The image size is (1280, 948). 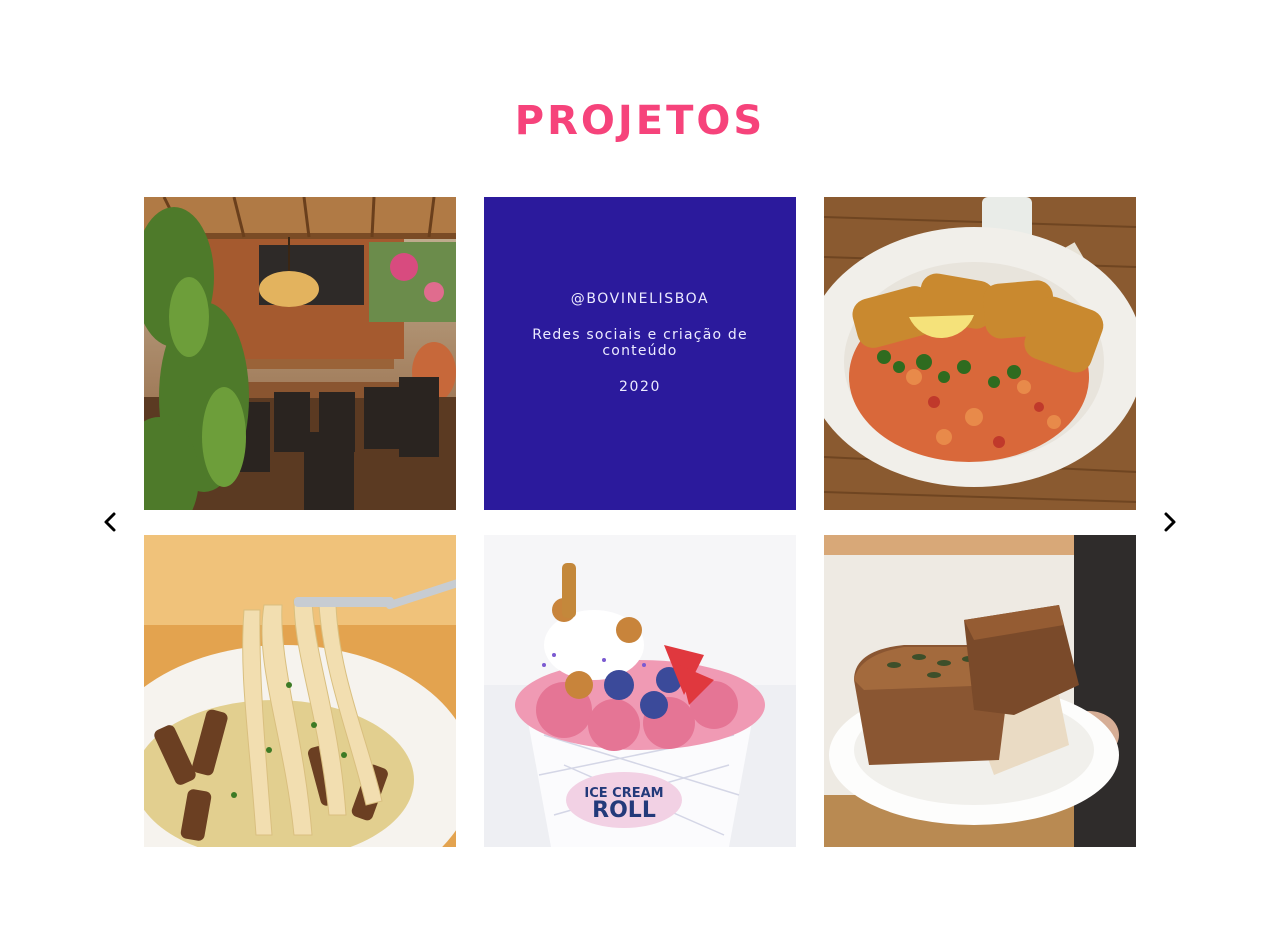 I want to click on project-handle: @BOVINELISBOA, so click(x=640, y=299).